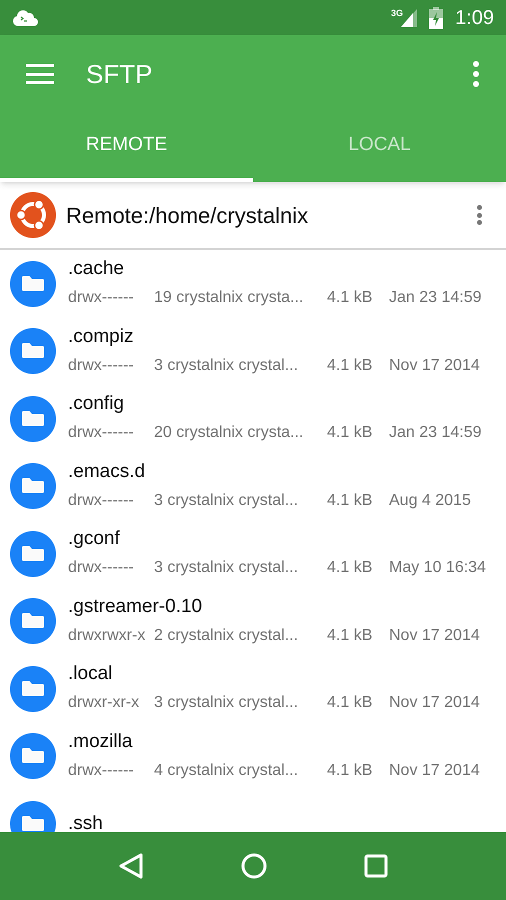 The height and width of the screenshot is (900, 506). Describe the element at coordinates (94, 539) in the screenshot. I see `file-name: .gconf` at that location.